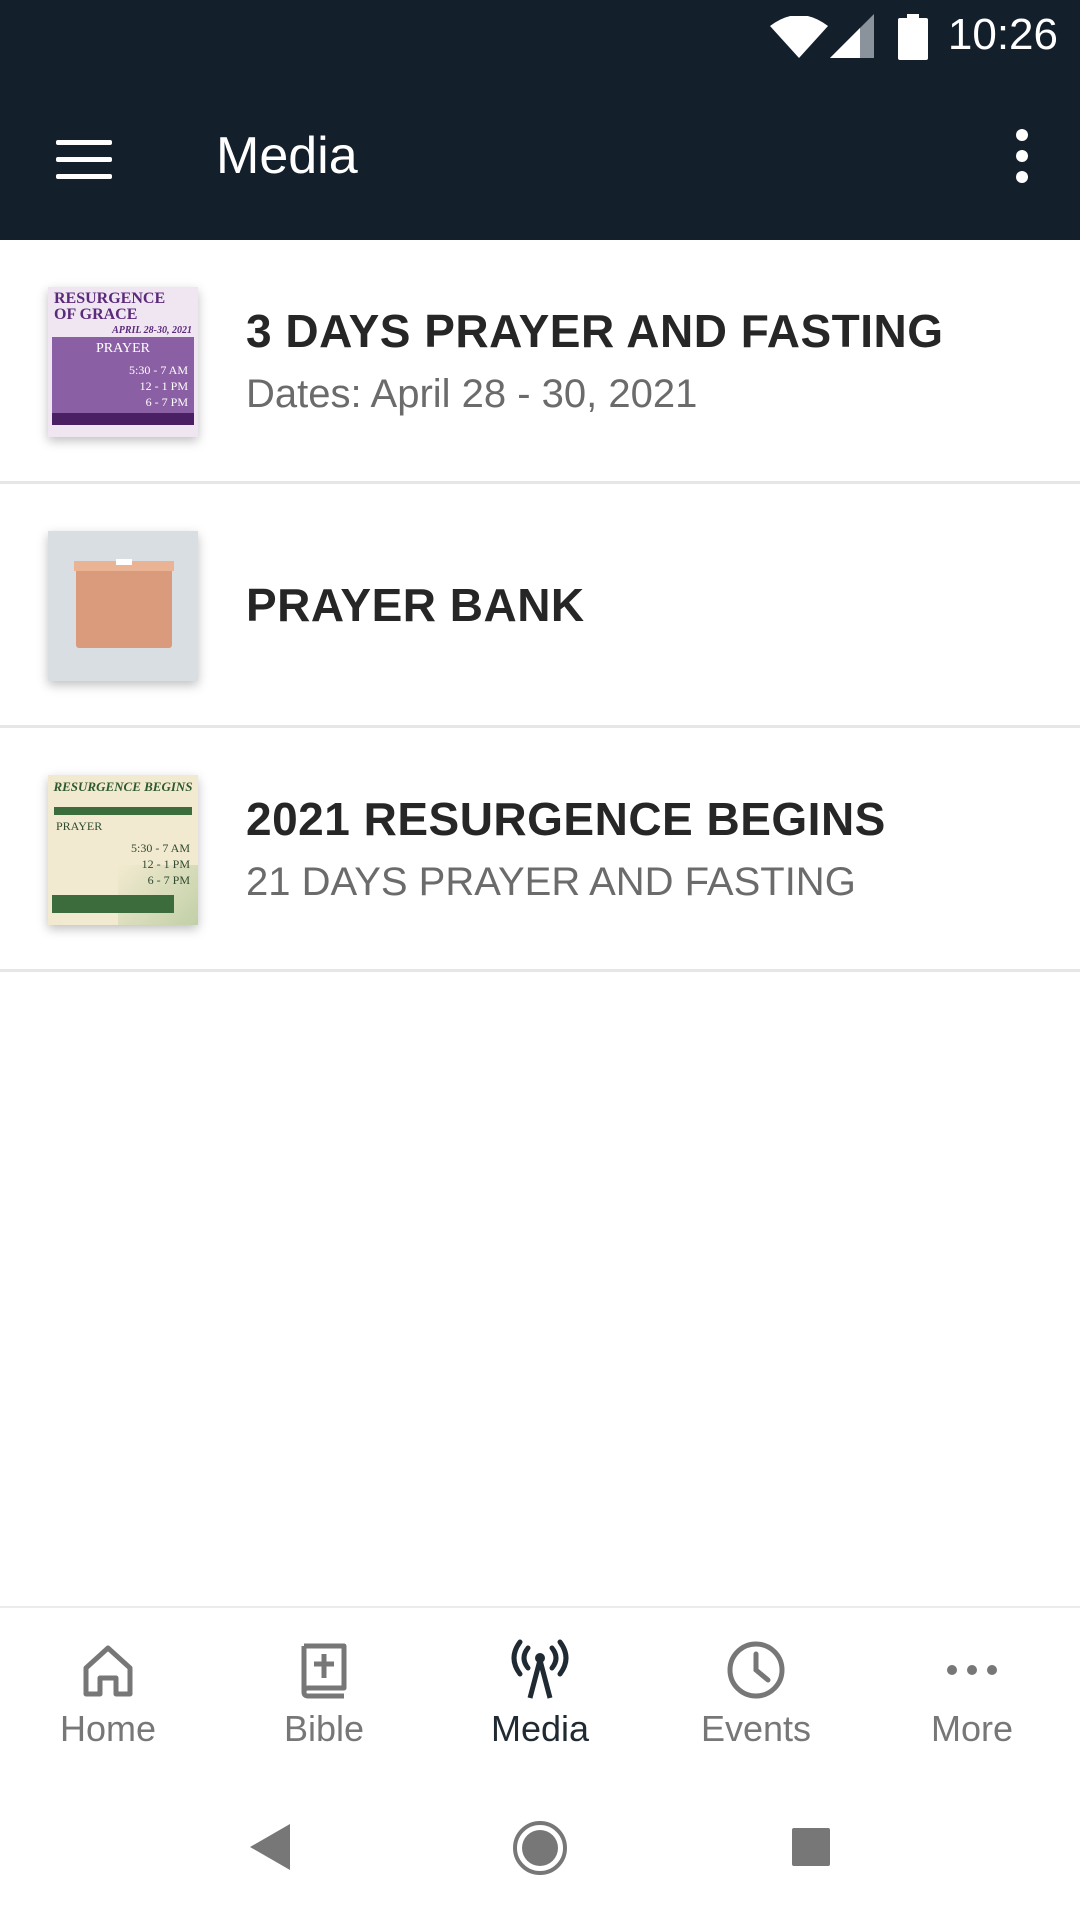 This screenshot has height=1920, width=1080. What do you see at coordinates (540, 1669) in the screenshot?
I see `broadcast-icon` at bounding box center [540, 1669].